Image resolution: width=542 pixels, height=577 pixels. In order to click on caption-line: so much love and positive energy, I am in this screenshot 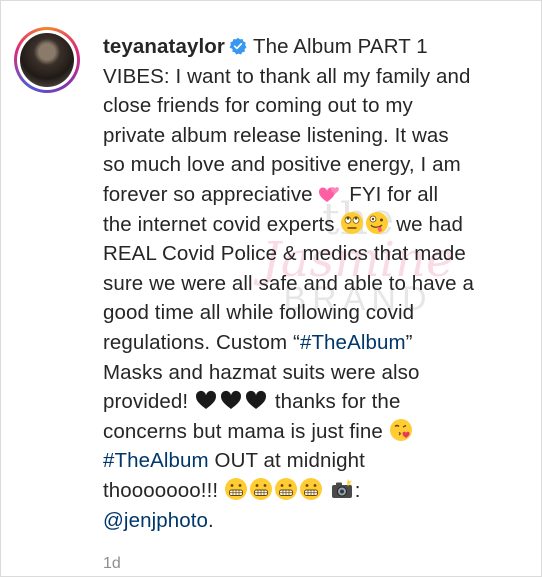, I will do `click(282, 165)`.